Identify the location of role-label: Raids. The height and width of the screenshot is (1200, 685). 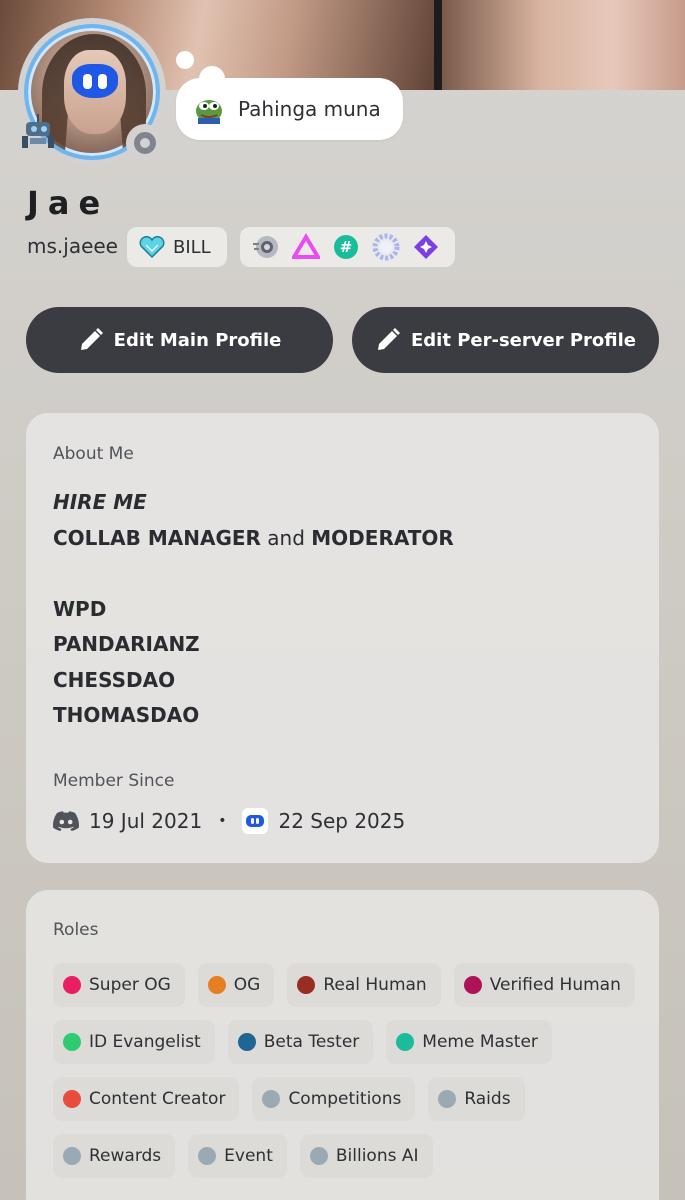
(487, 1099).